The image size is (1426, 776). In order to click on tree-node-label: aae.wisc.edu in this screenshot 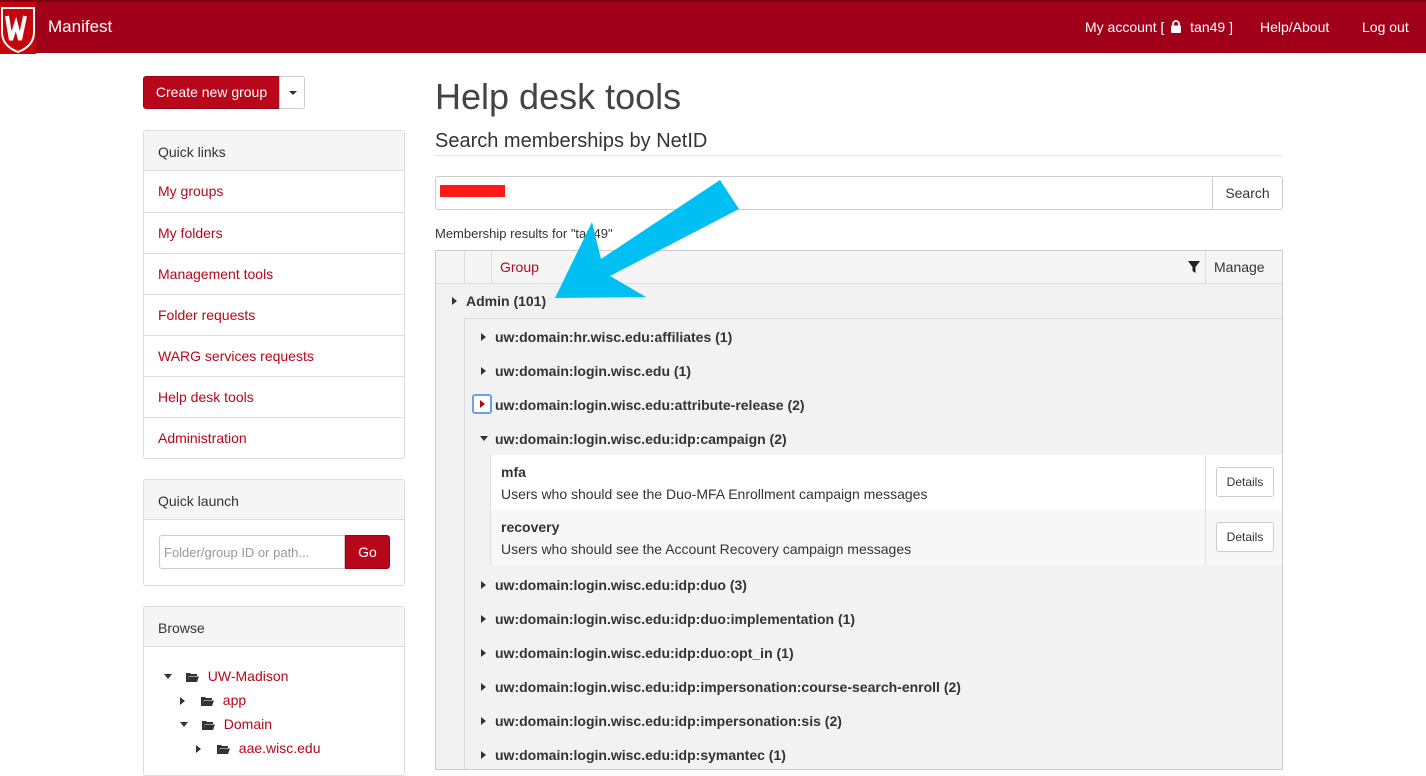, I will do `click(279, 748)`.